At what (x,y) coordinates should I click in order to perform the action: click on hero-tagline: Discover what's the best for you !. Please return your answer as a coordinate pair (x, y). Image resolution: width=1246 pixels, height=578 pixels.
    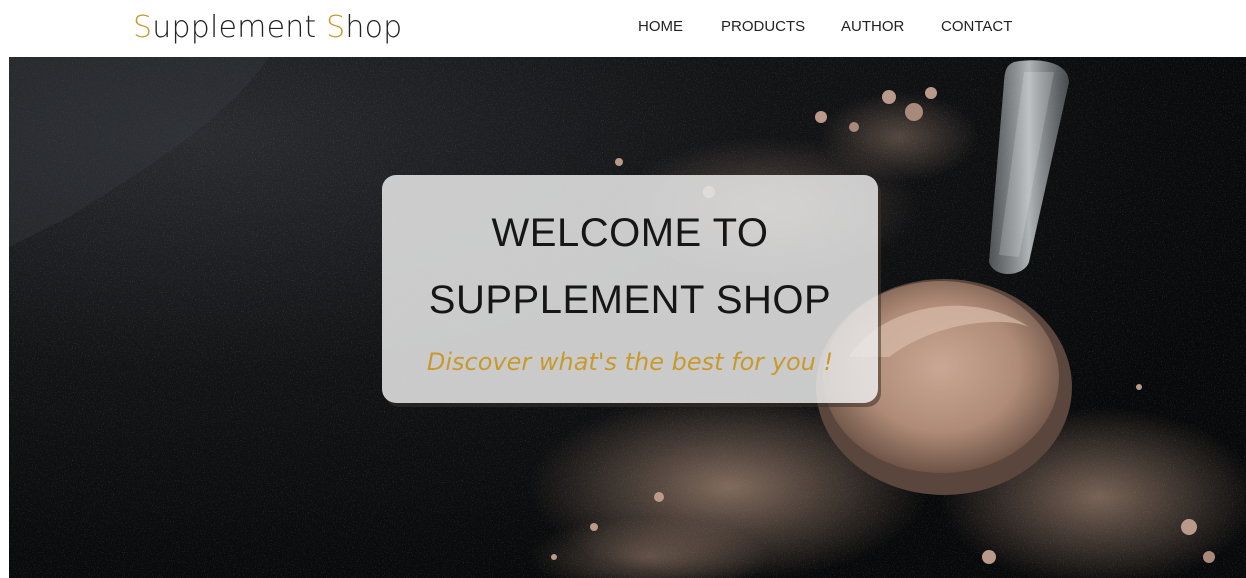
    Looking at the image, I should click on (630, 362).